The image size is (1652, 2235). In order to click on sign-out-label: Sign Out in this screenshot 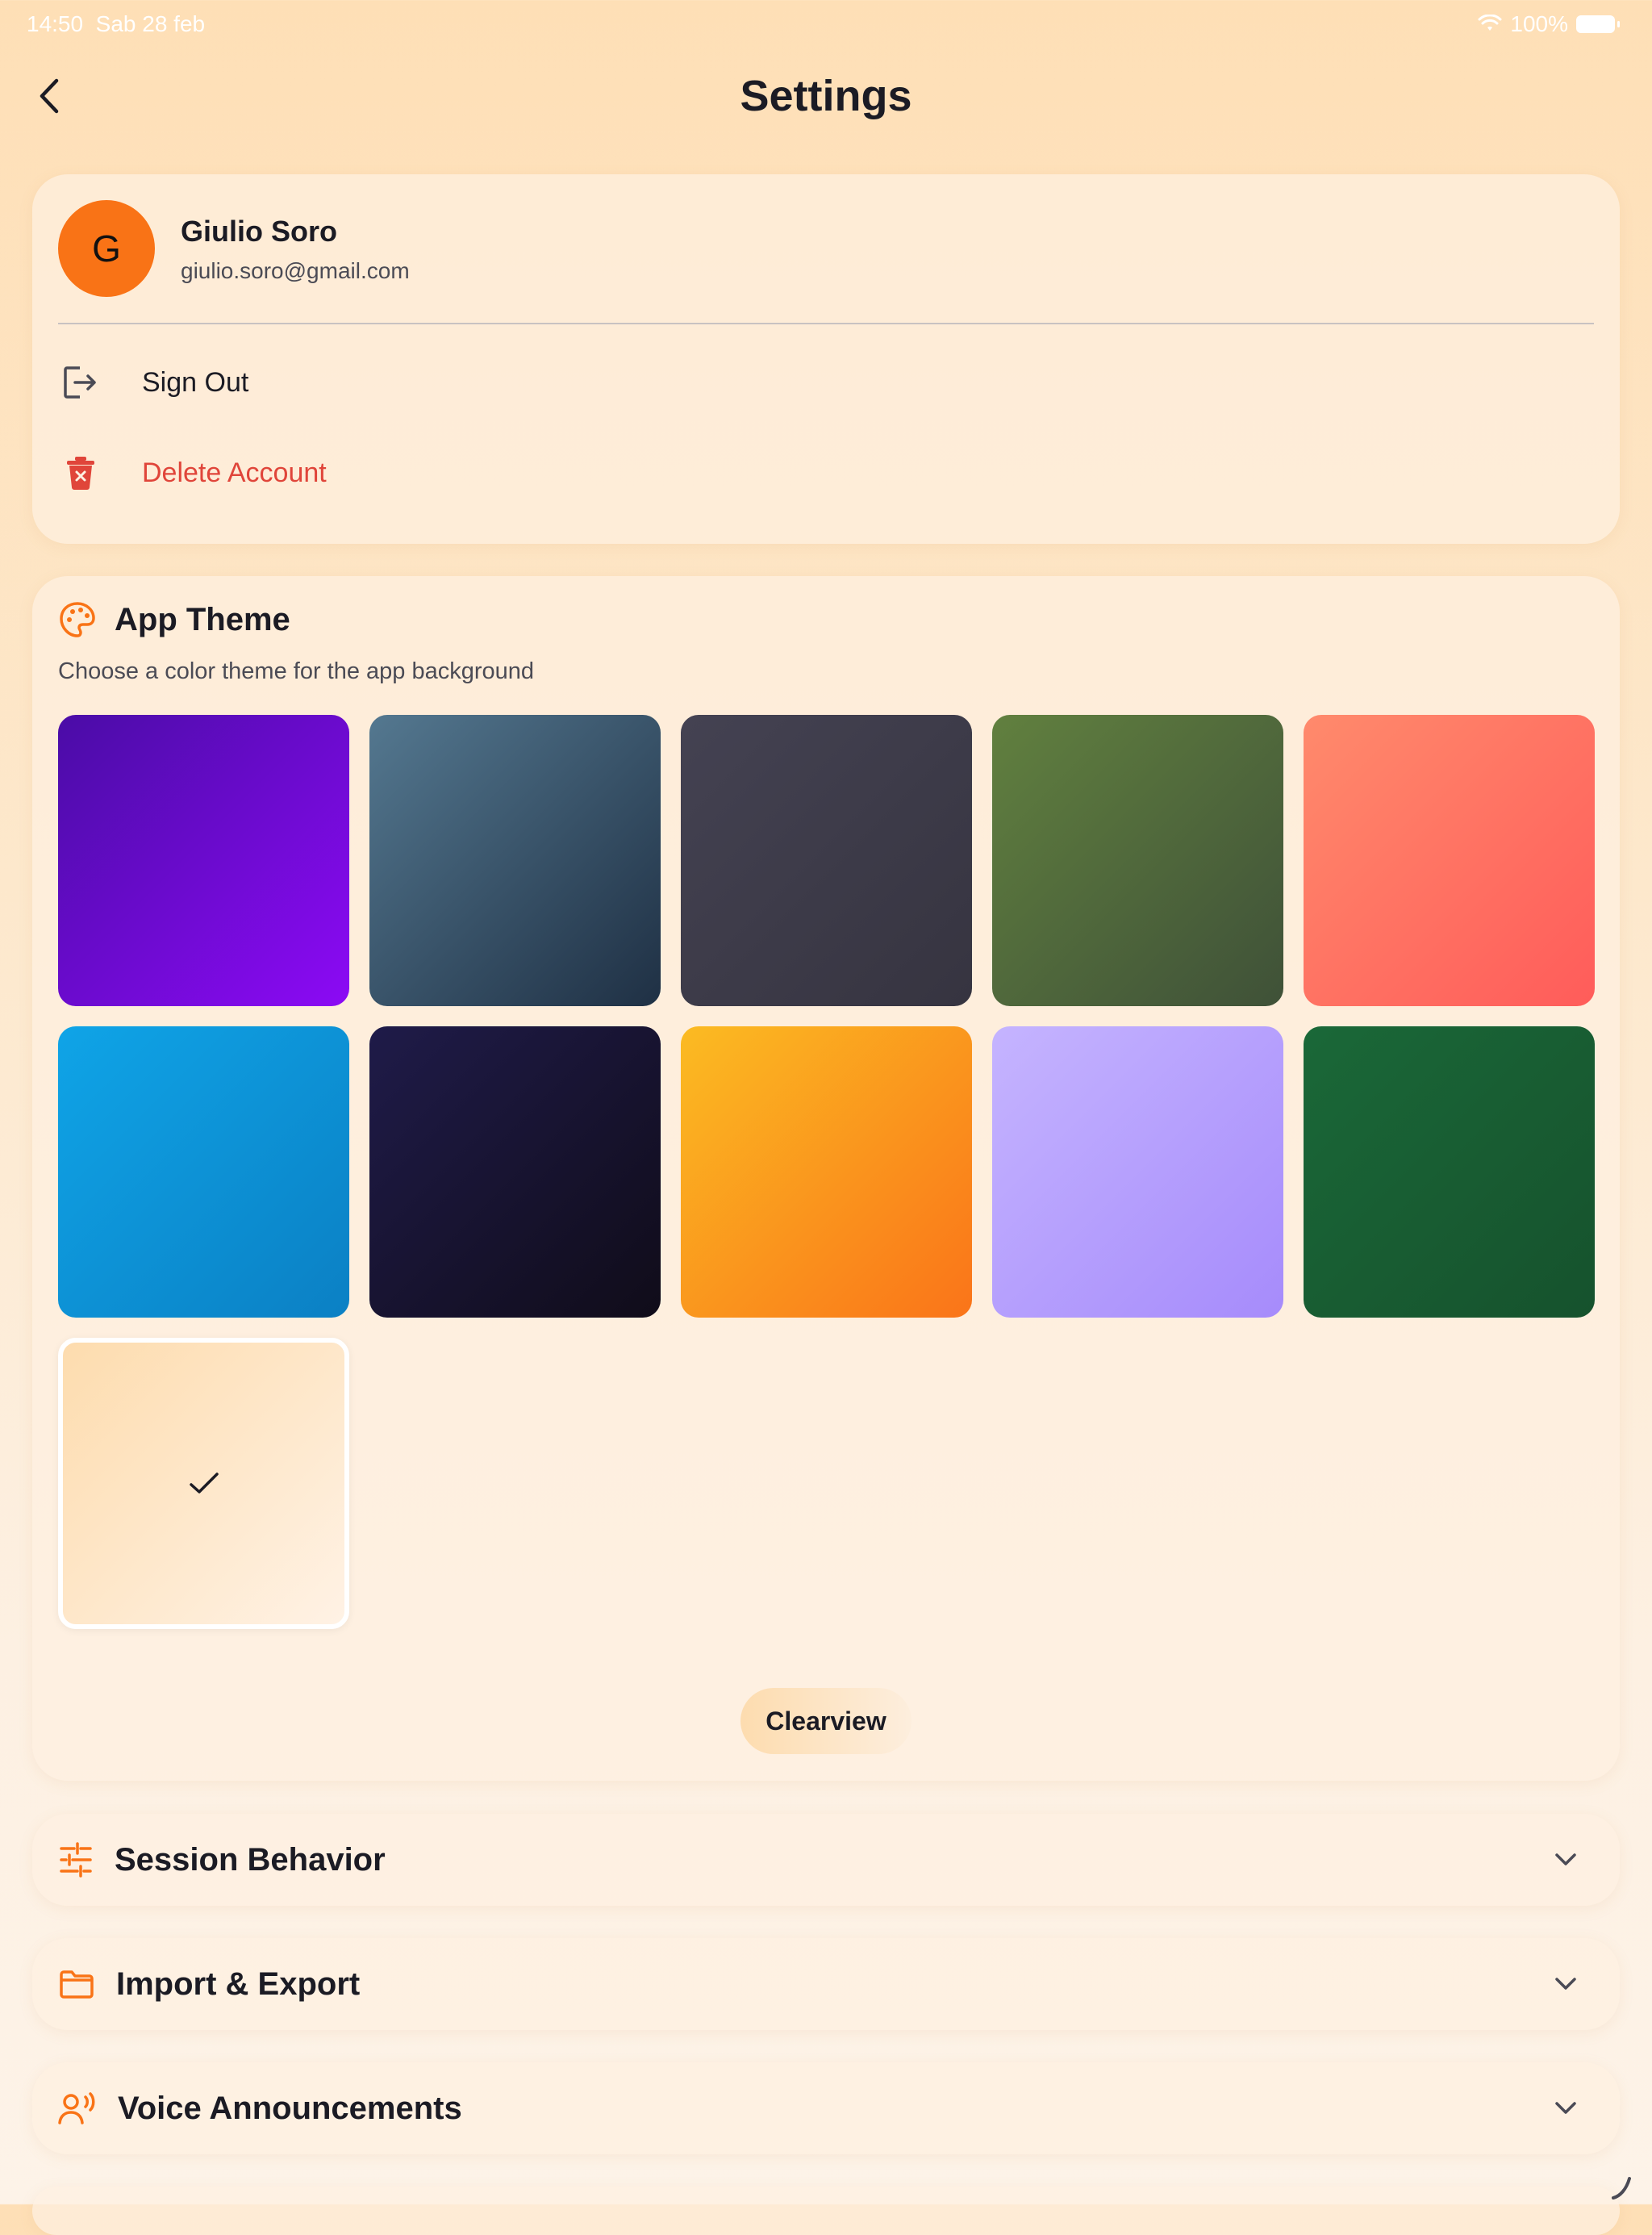, I will do `click(195, 382)`.